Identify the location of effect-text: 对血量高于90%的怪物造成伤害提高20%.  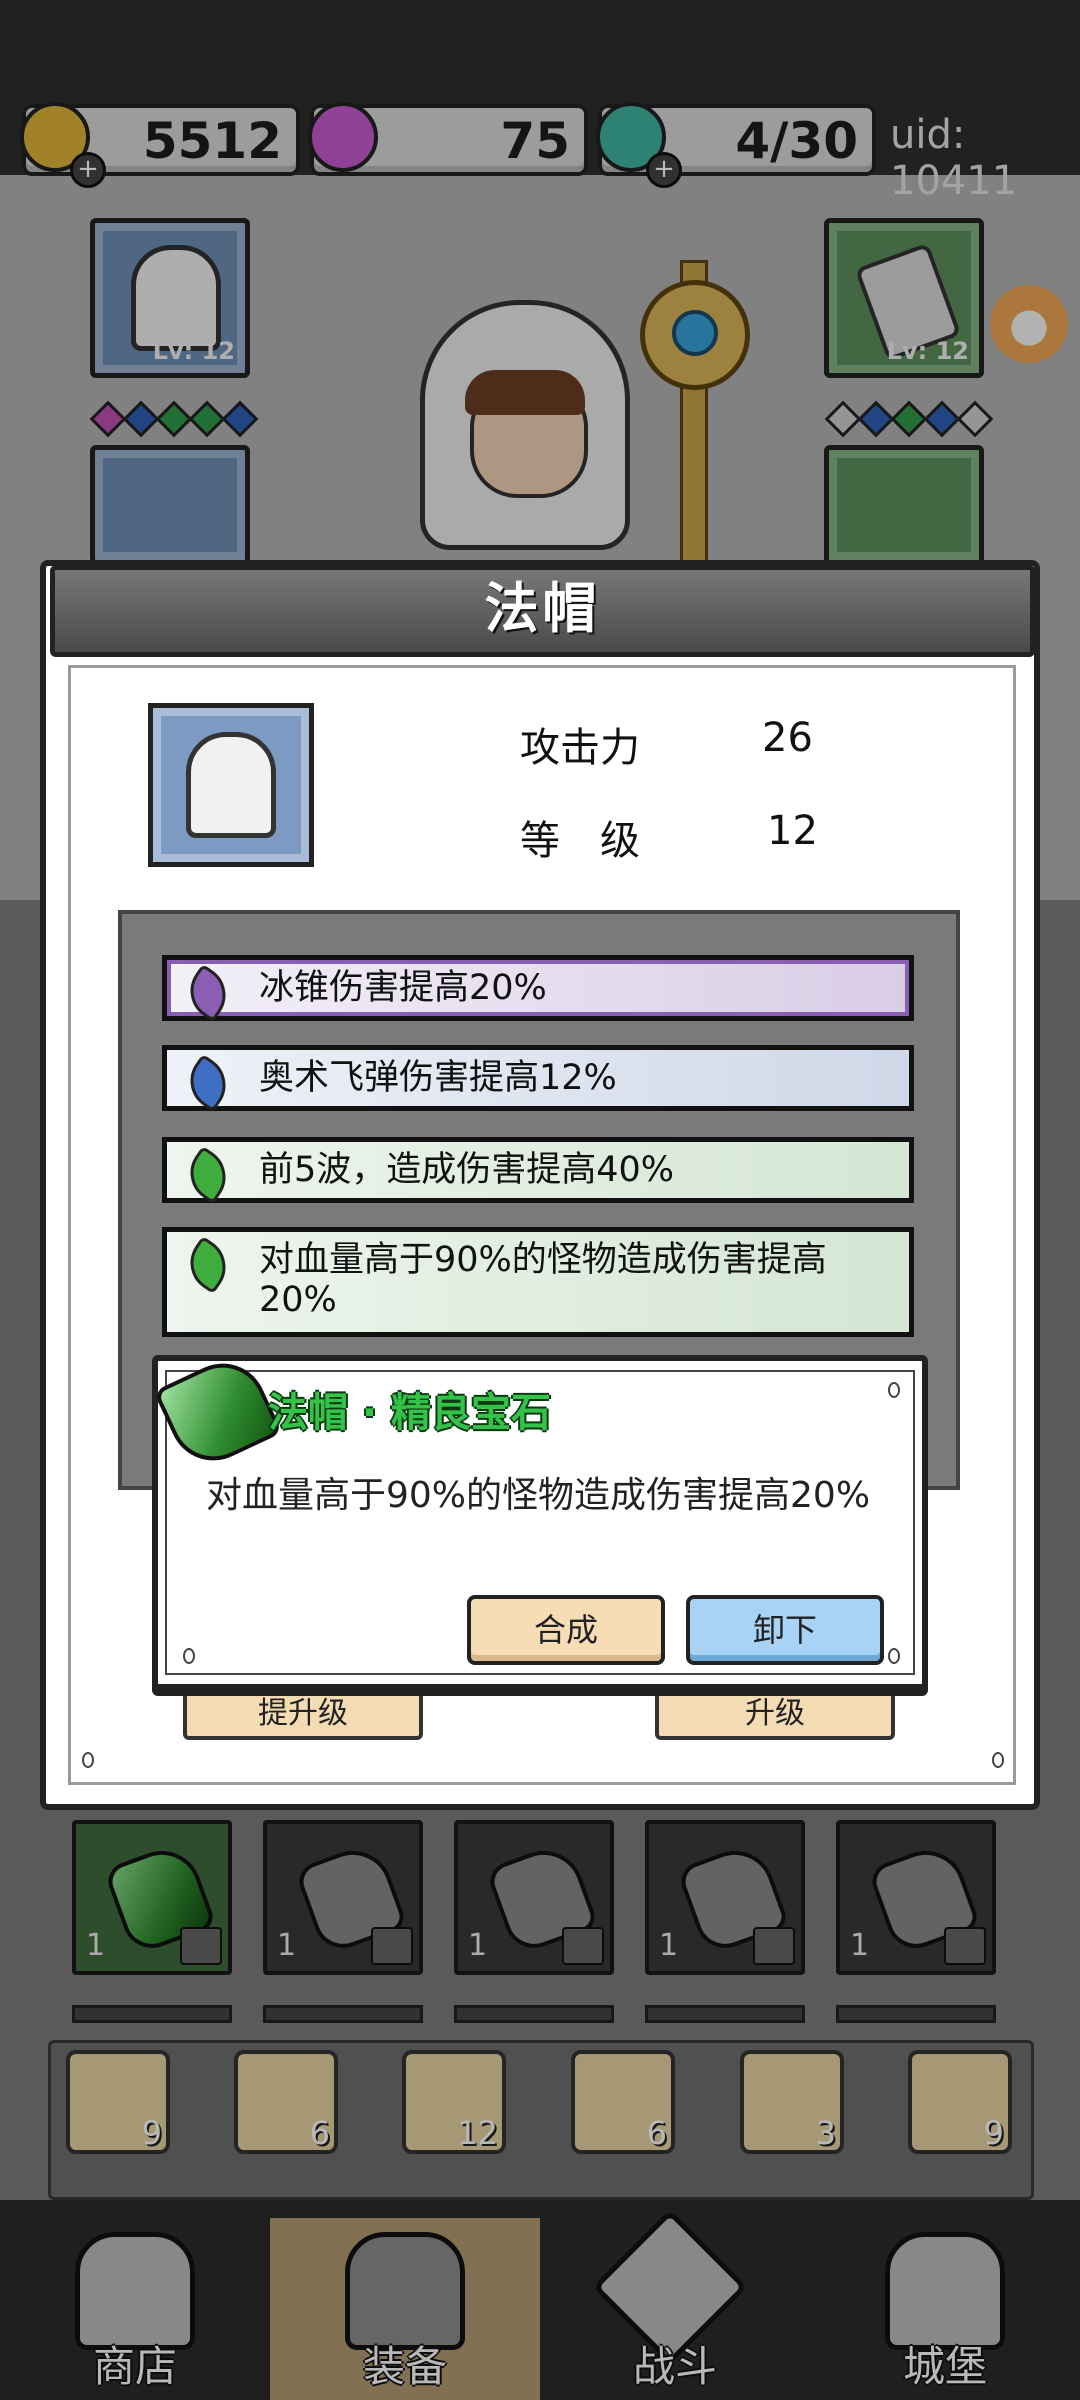
(543, 1280).